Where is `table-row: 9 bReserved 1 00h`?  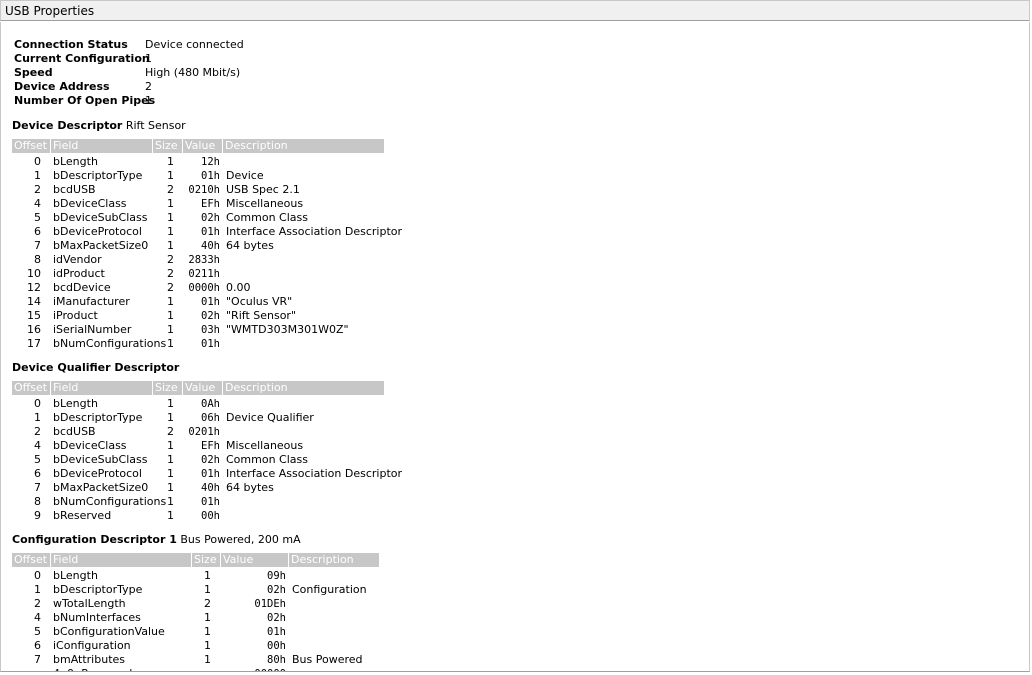 table-row: 9 bReserved 1 00h is located at coordinates (116, 516).